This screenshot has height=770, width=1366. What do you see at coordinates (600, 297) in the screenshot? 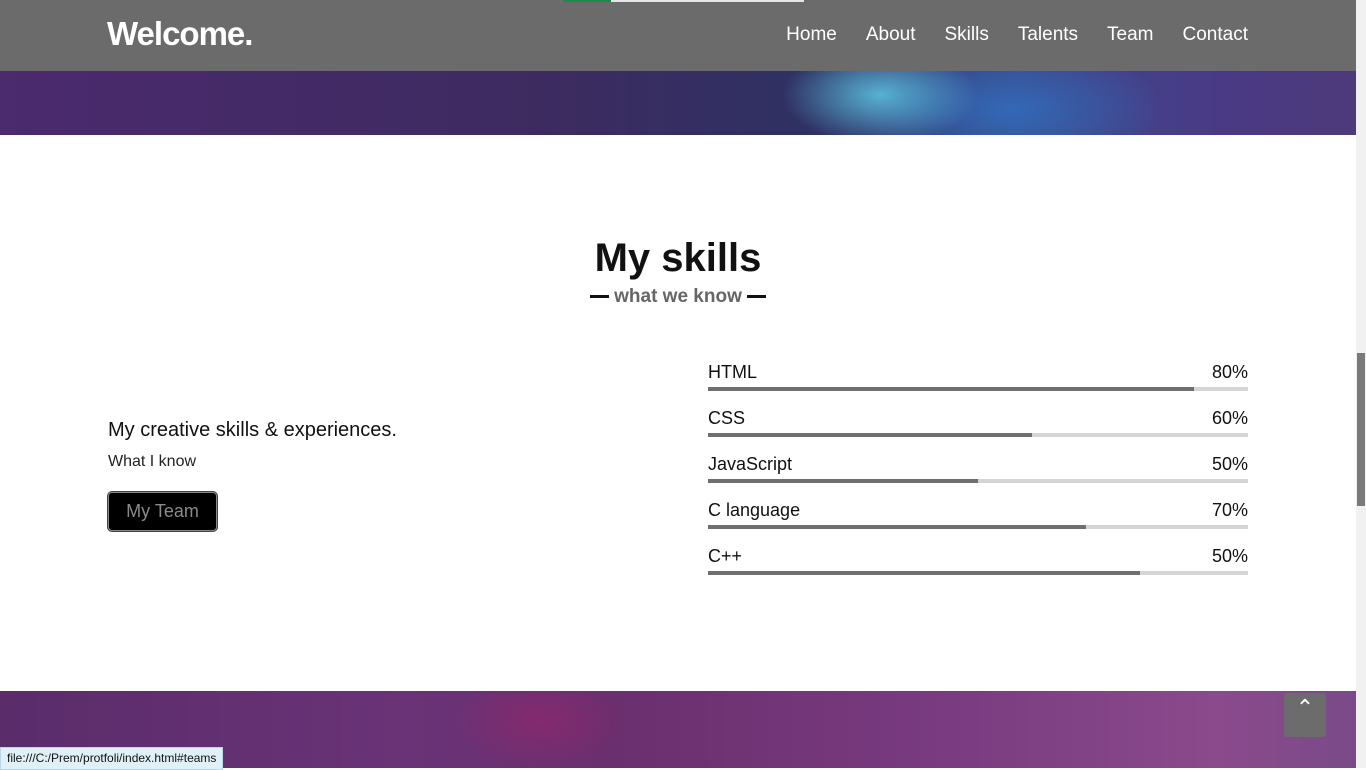
I see `subtitle-dash-left` at bounding box center [600, 297].